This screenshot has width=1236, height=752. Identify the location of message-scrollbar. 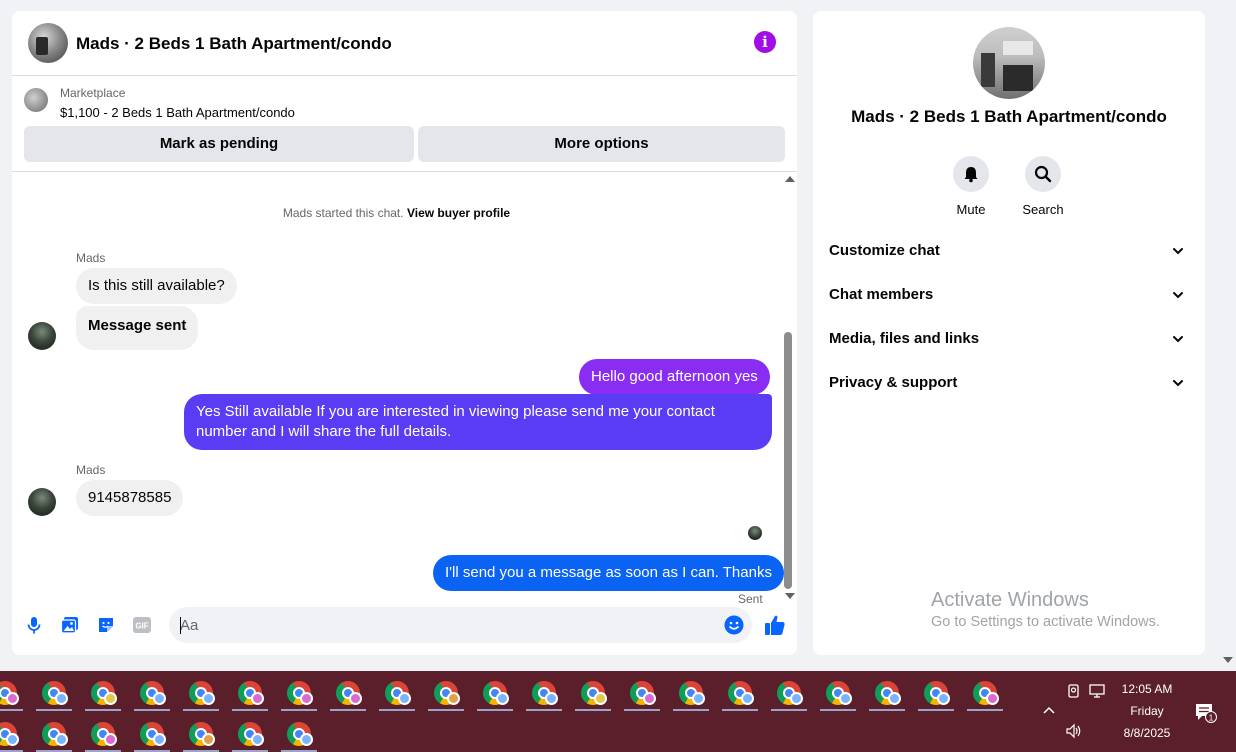
(789, 387).